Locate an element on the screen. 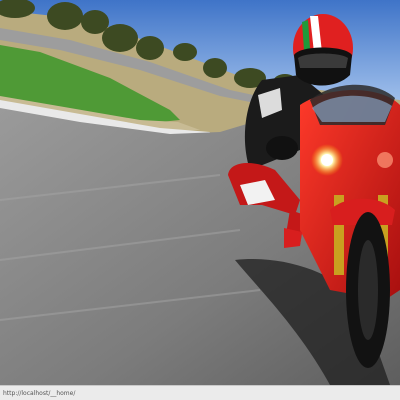 Image resolution: width=400 pixels, height=400 pixels. status-url-text: http://localhost/__home/ is located at coordinates (39, 393).